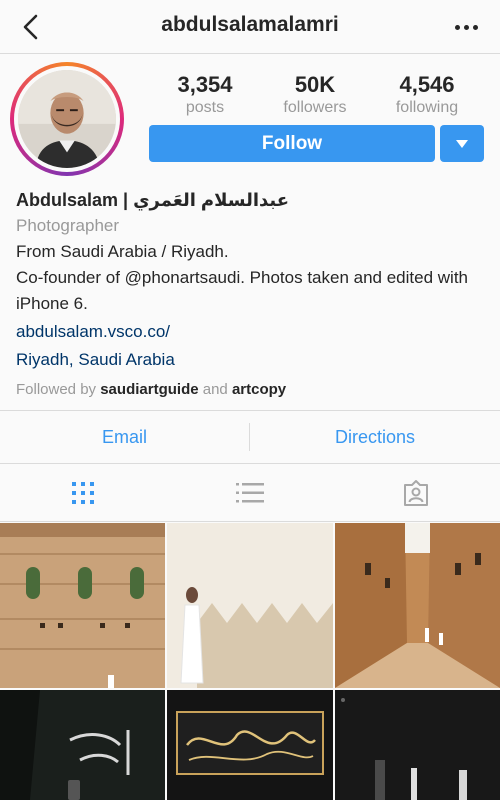  I want to click on followed-by-user: artcopy, so click(259, 389).